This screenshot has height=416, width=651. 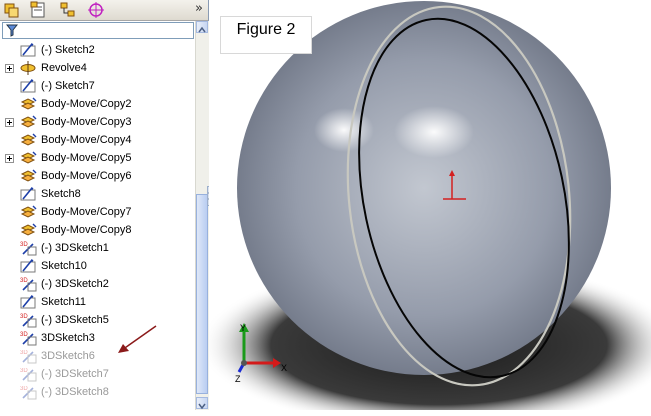 I want to click on annotation-arrow-icon, so click(x=137, y=339).